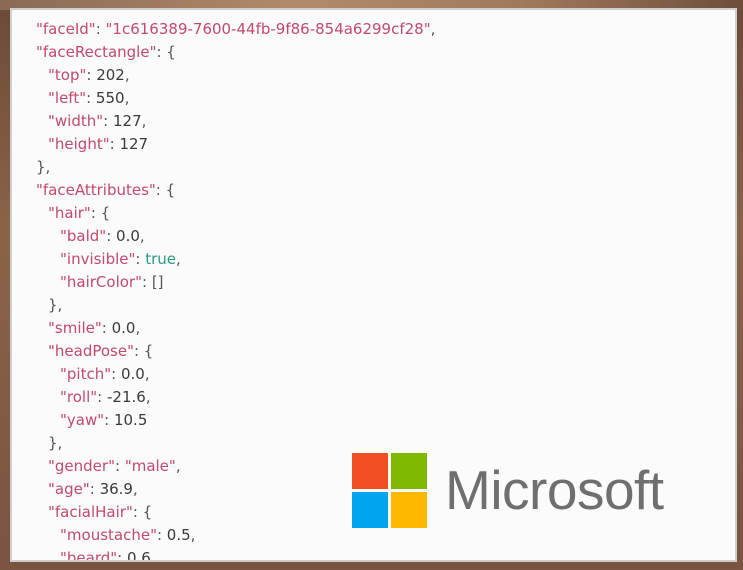  What do you see at coordinates (126, 397) in the screenshot?
I see `json-token: -21.6` at bounding box center [126, 397].